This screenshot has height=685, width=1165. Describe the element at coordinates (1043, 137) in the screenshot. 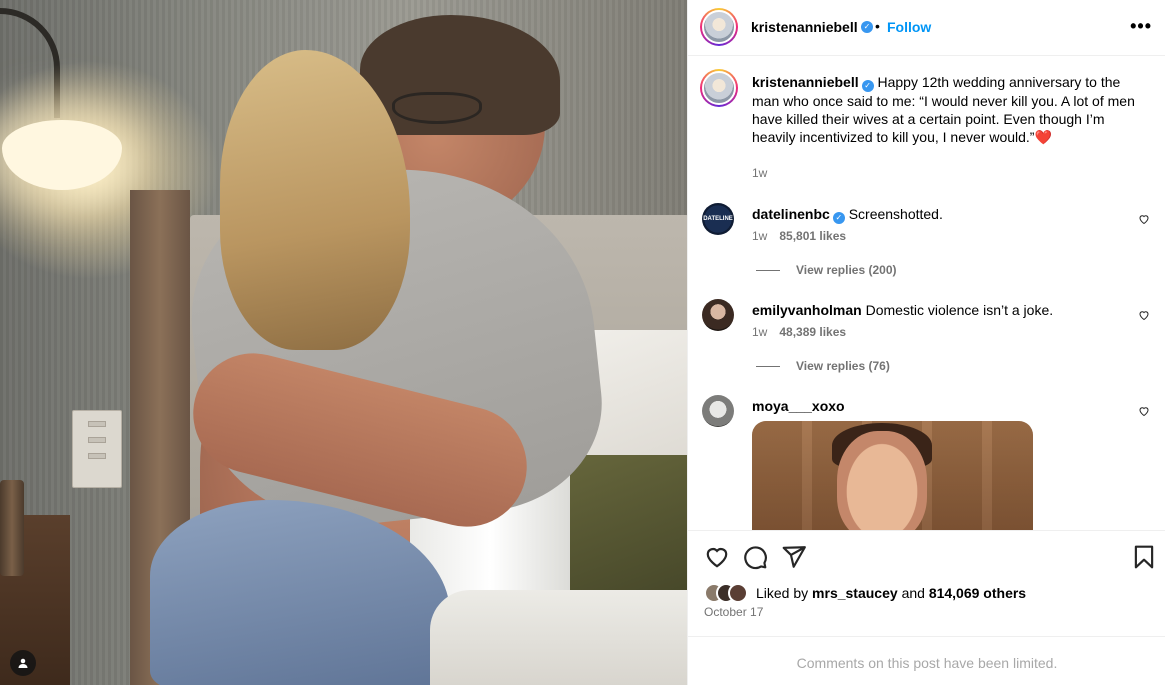

I see `red-heart-emoji: ❤️` at that location.